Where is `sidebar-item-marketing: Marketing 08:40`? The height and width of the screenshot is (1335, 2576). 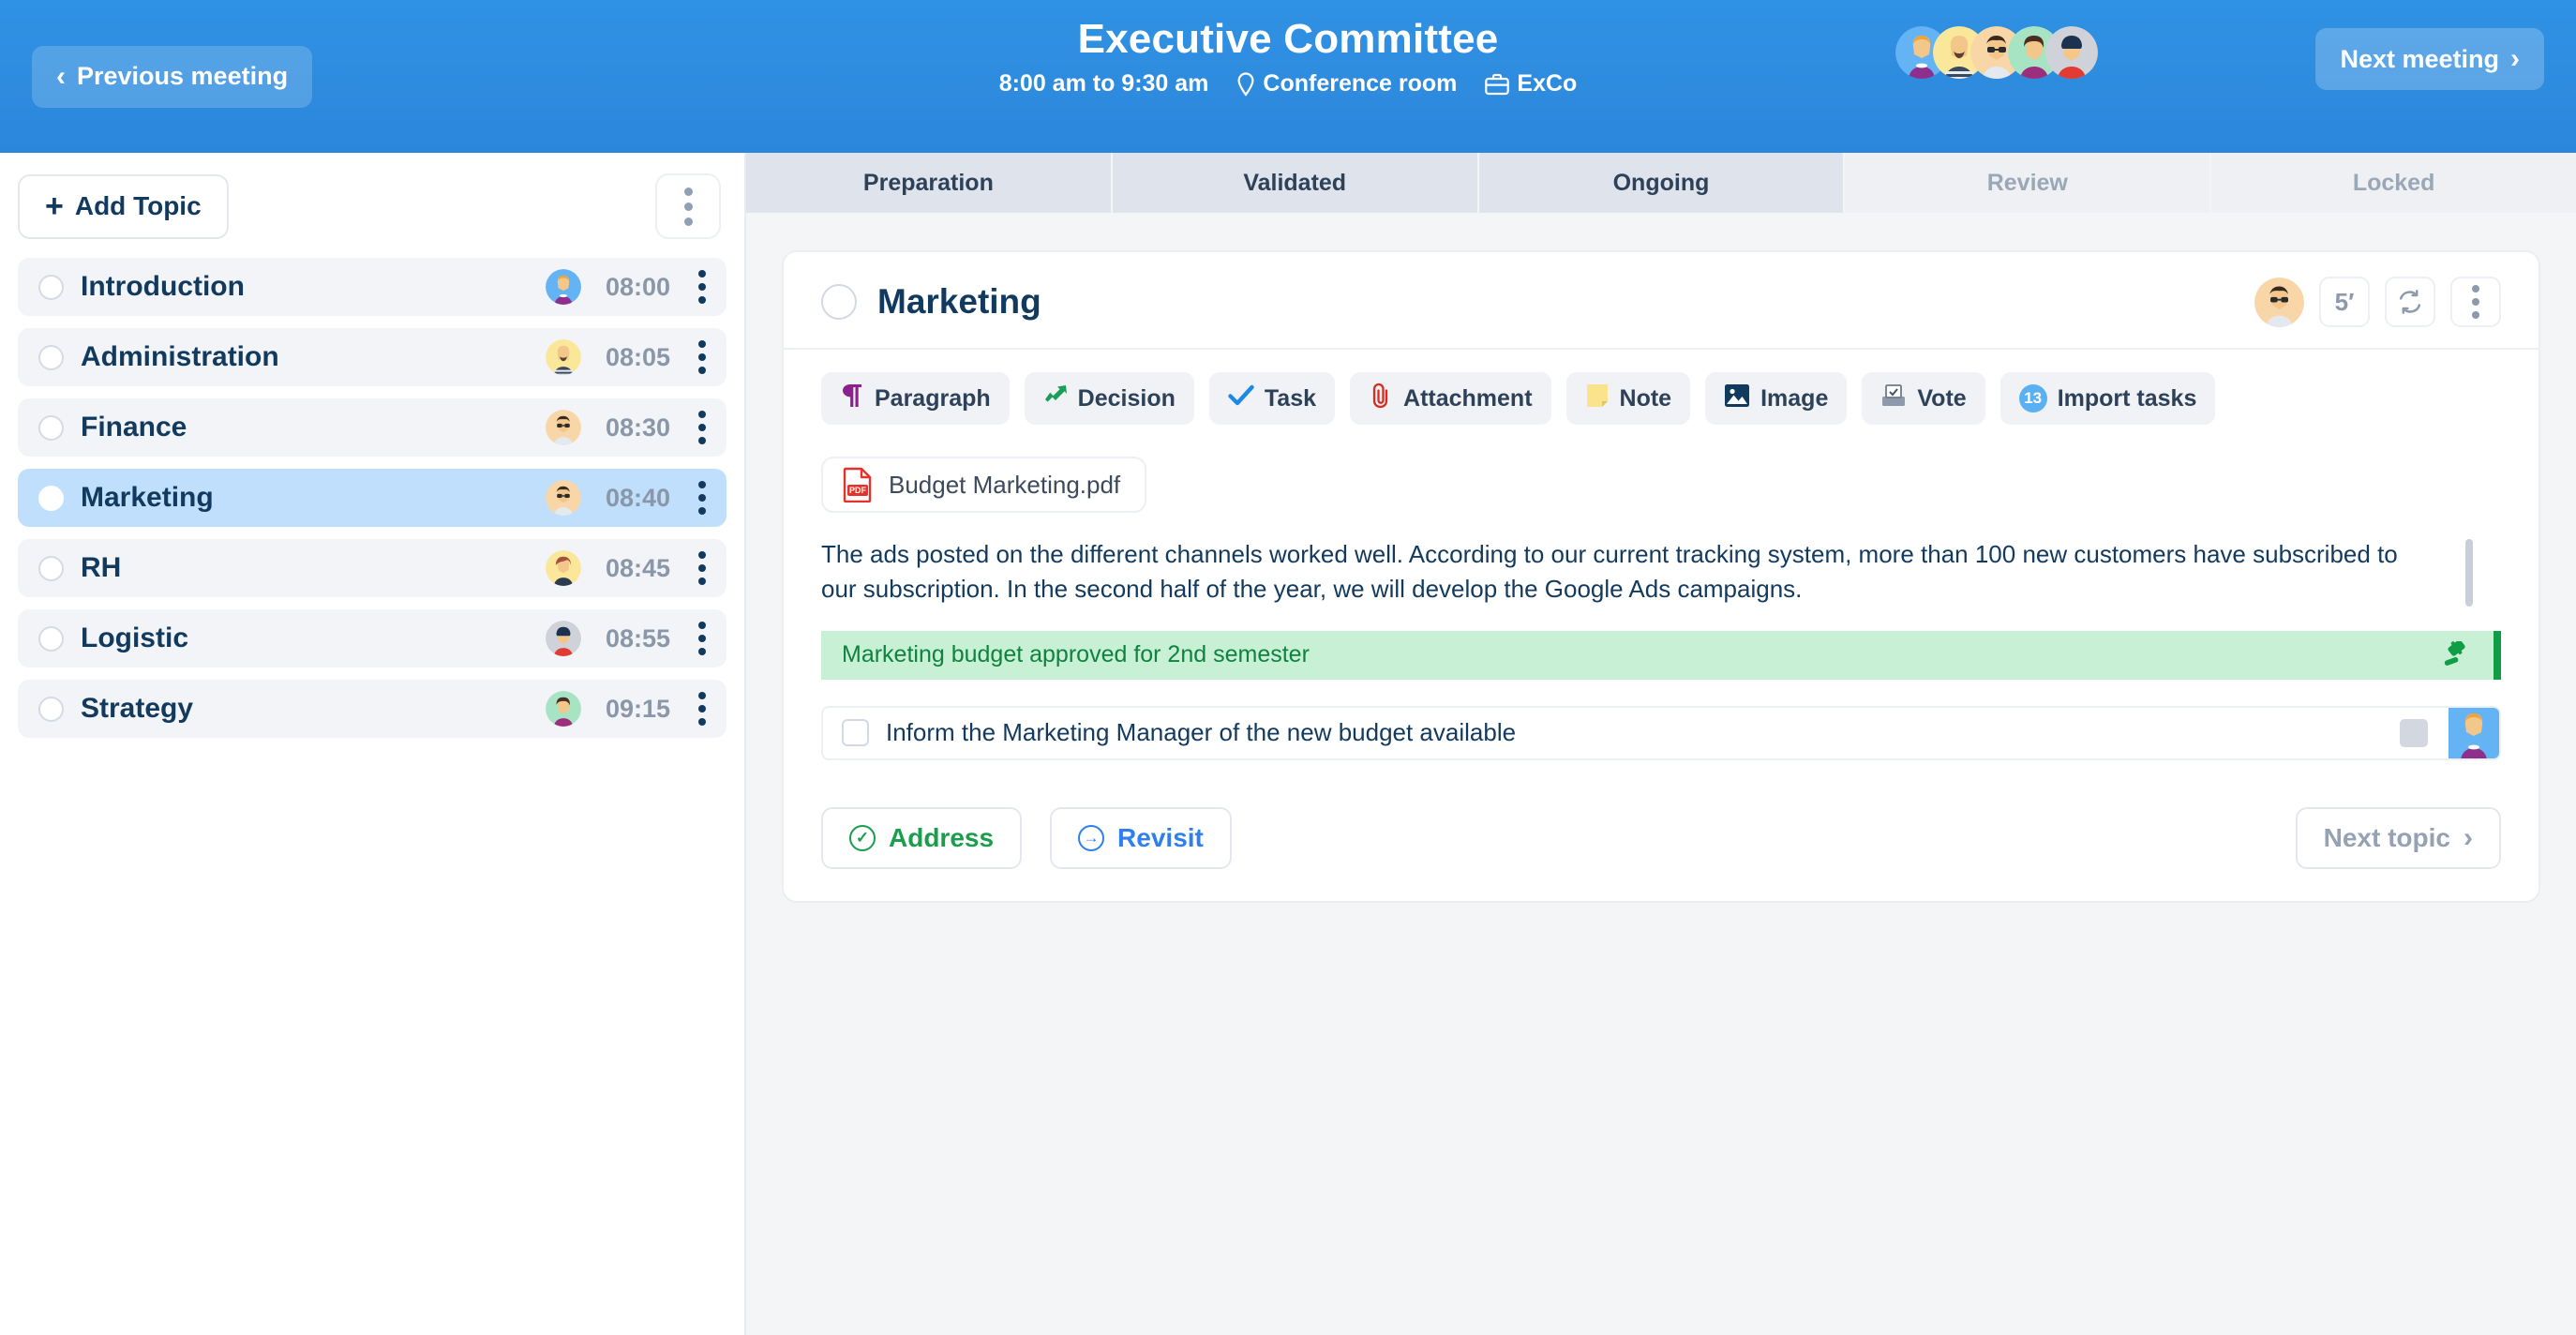 sidebar-item-marketing: Marketing 08:40 is located at coordinates (372, 498).